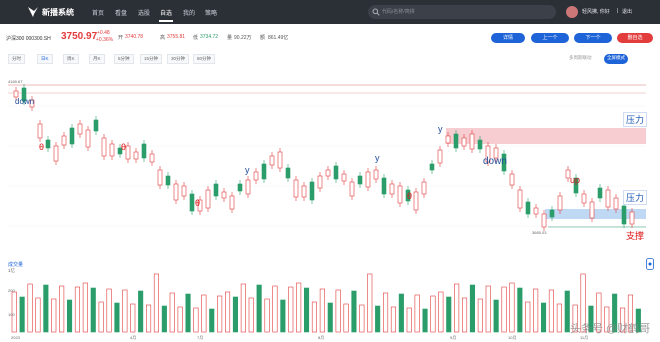 The width and height of the screenshot is (660, 342). What do you see at coordinates (58, 12) in the screenshot?
I see `brand-name: 新播系统` at bounding box center [58, 12].